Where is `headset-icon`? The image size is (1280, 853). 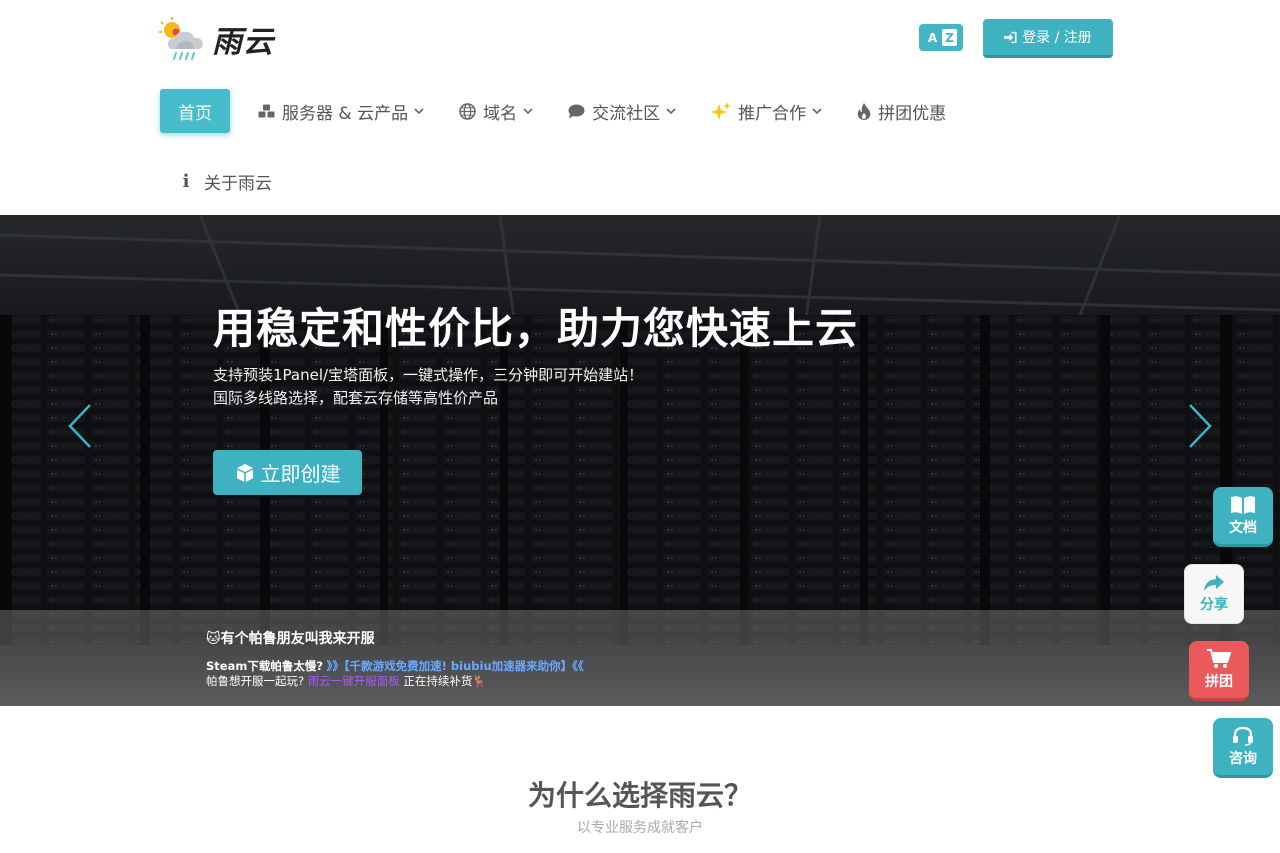
headset-icon is located at coordinates (1243, 736).